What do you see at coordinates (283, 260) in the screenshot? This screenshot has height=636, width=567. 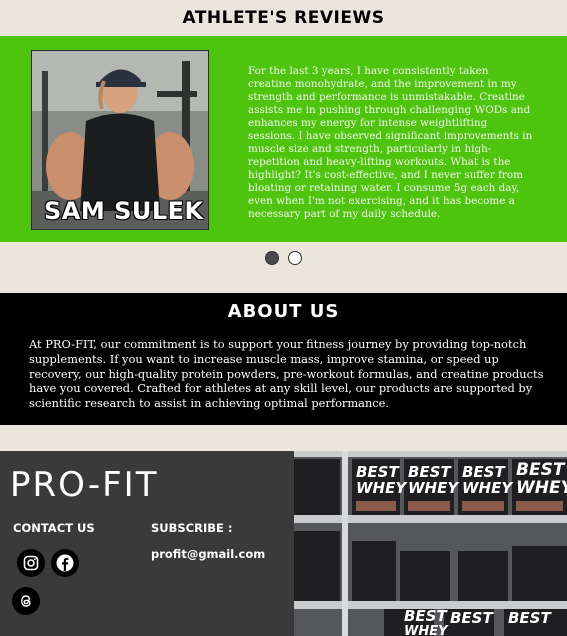 I see `carousel-dots` at bounding box center [283, 260].